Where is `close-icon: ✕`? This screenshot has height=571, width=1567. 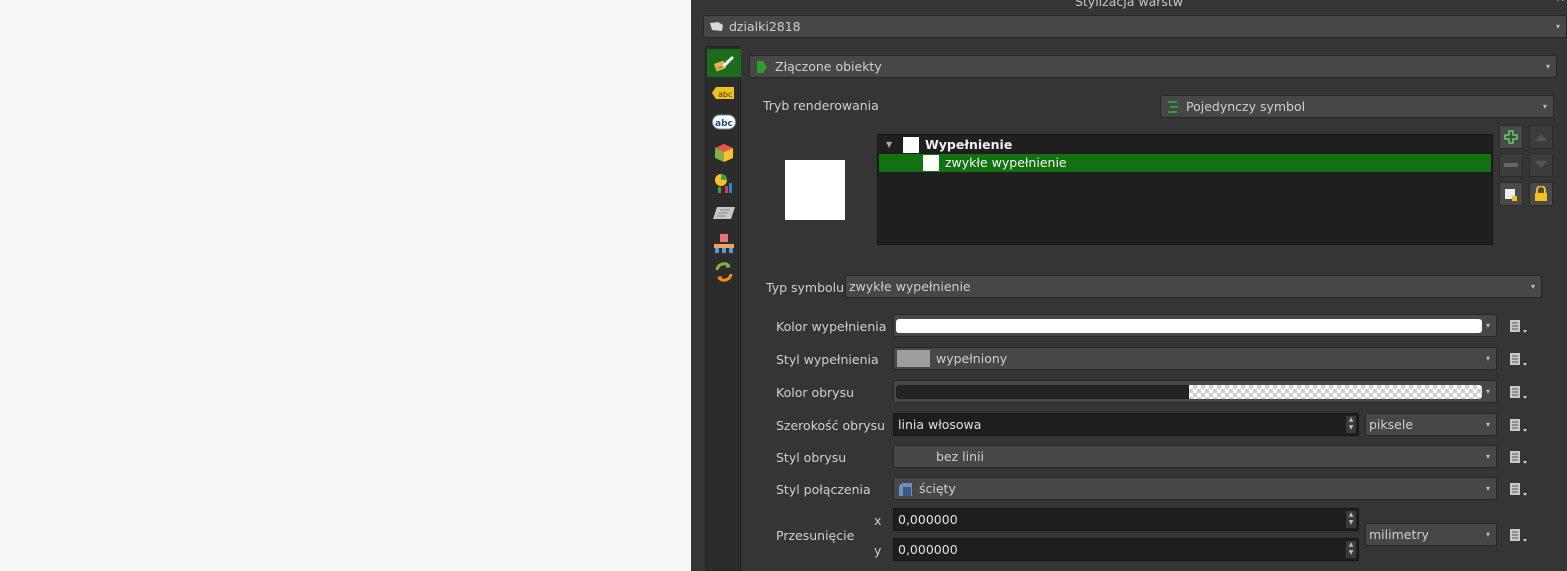
close-icon: ✕ is located at coordinates (1560, 2).